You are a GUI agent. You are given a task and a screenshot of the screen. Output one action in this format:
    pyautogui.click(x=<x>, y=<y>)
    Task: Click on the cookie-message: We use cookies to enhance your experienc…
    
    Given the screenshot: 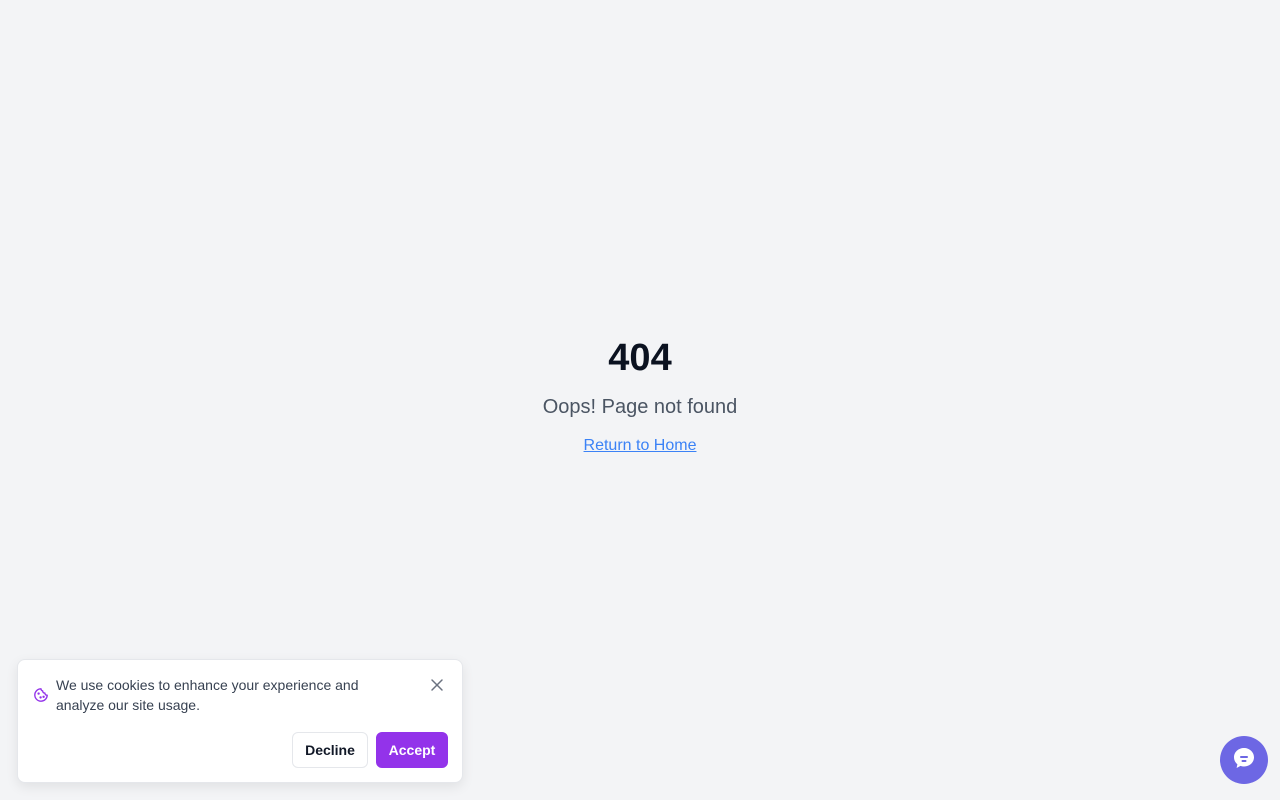 What is the action you would take?
    pyautogui.click(x=207, y=695)
    